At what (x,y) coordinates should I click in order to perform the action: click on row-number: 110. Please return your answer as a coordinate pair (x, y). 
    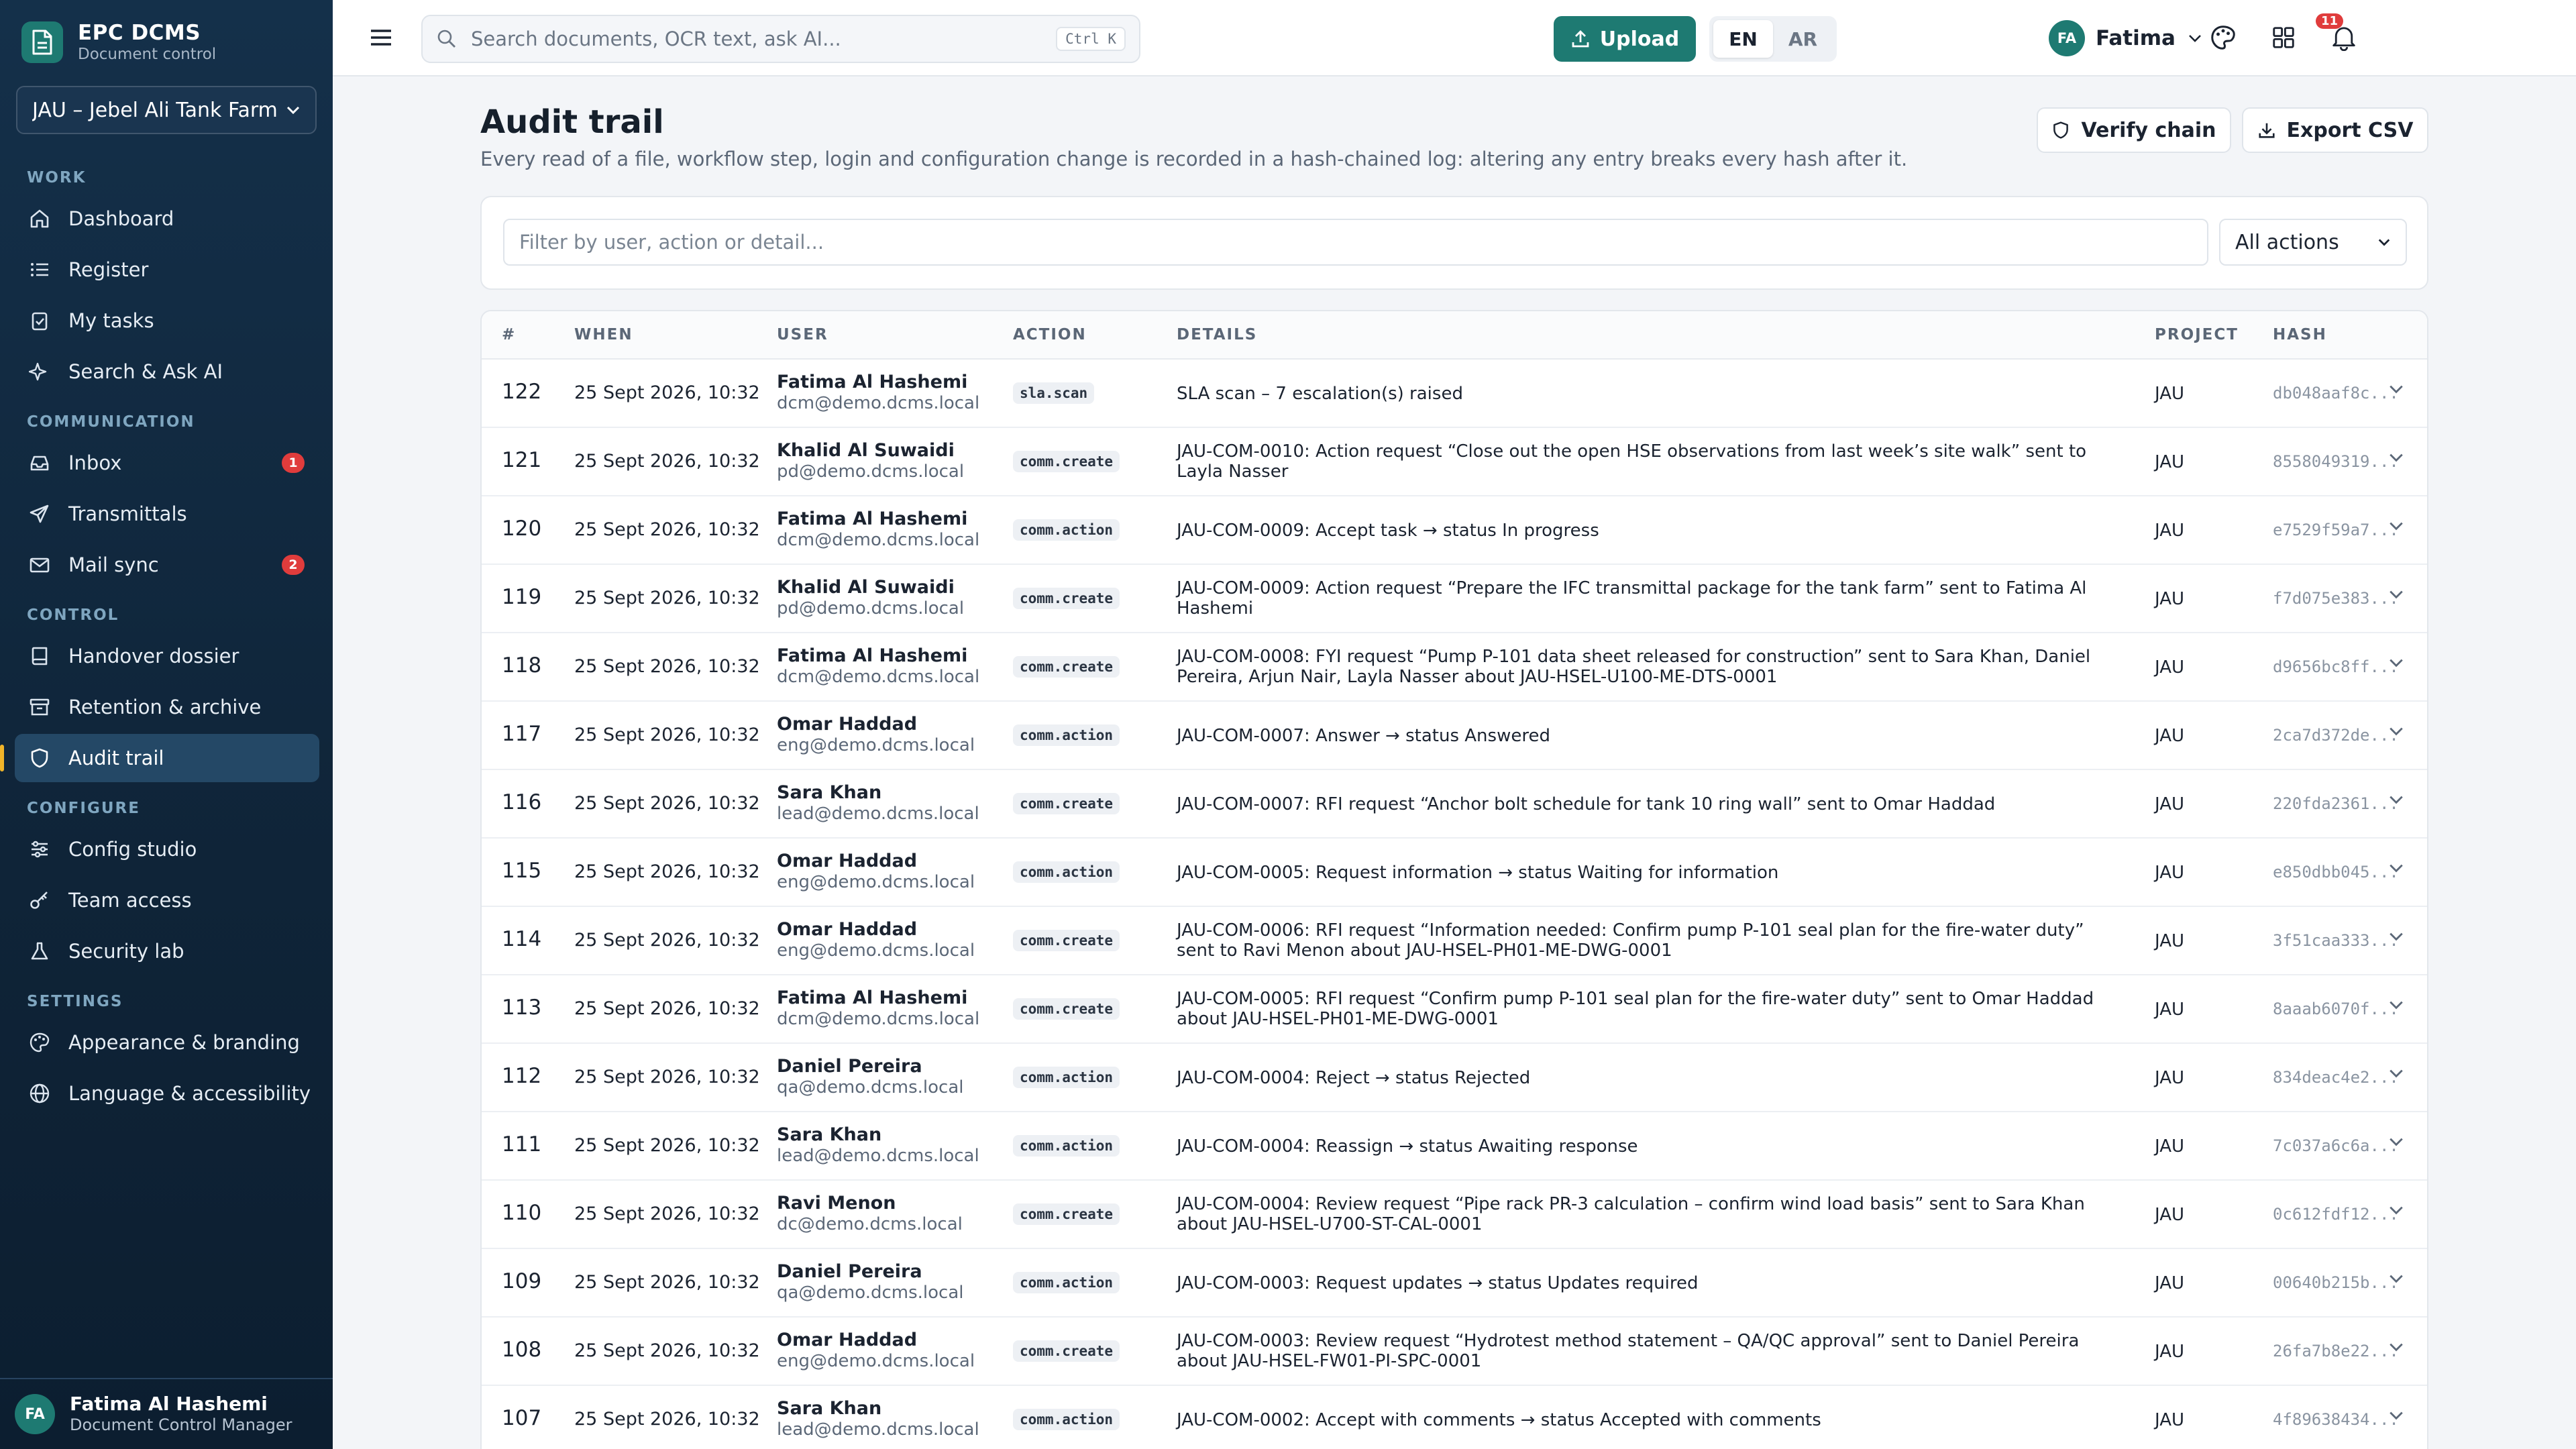
    Looking at the image, I should click on (522, 1213).